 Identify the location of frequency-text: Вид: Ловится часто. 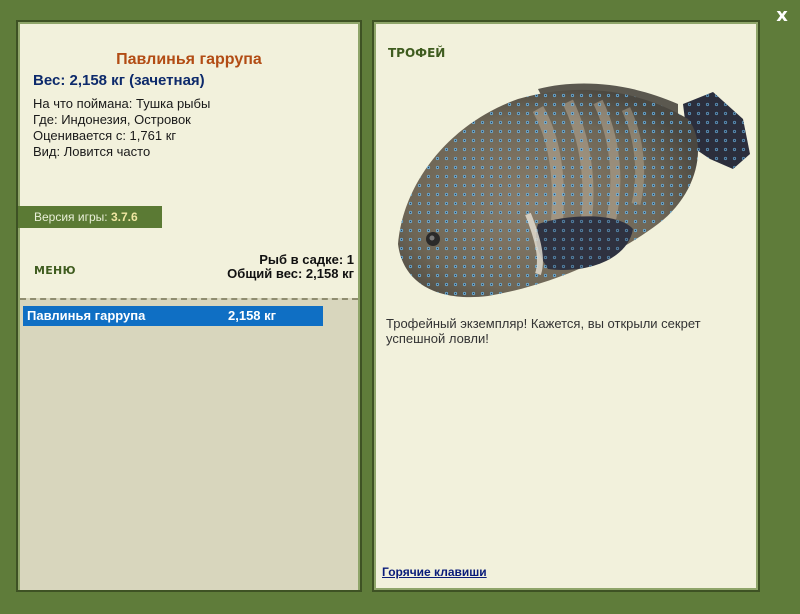
(92, 151).